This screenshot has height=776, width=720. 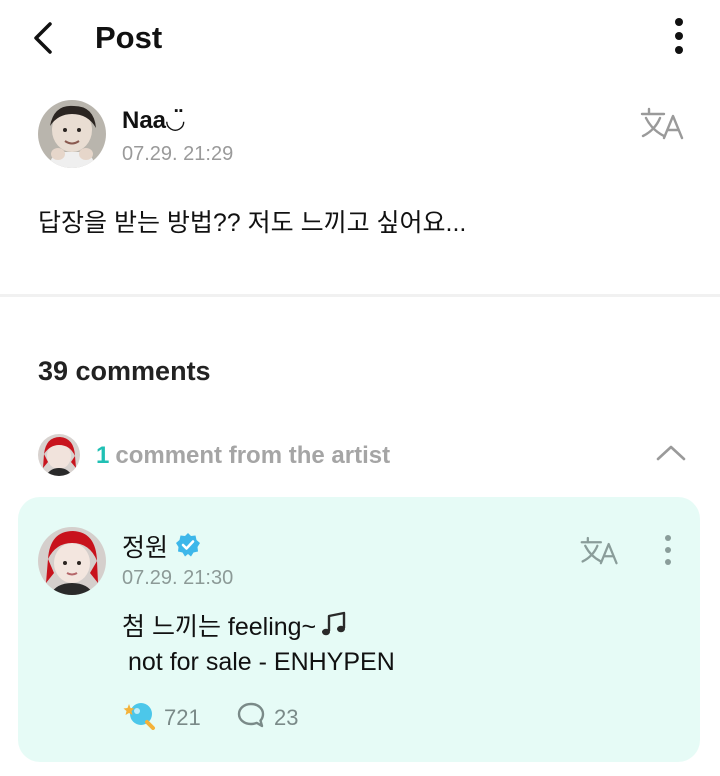 I want to click on chevron-up-icon, so click(x=671, y=453).